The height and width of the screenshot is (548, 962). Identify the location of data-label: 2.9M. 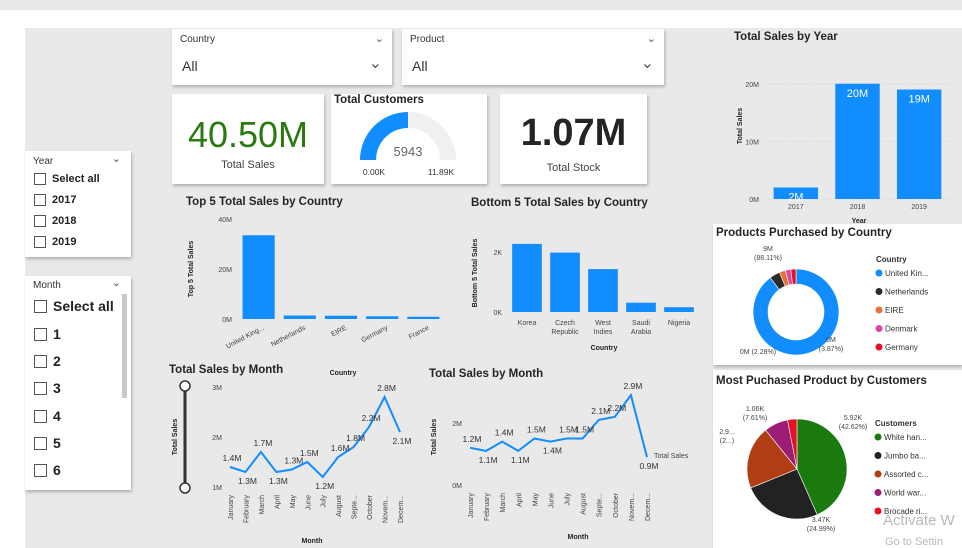
(632, 386).